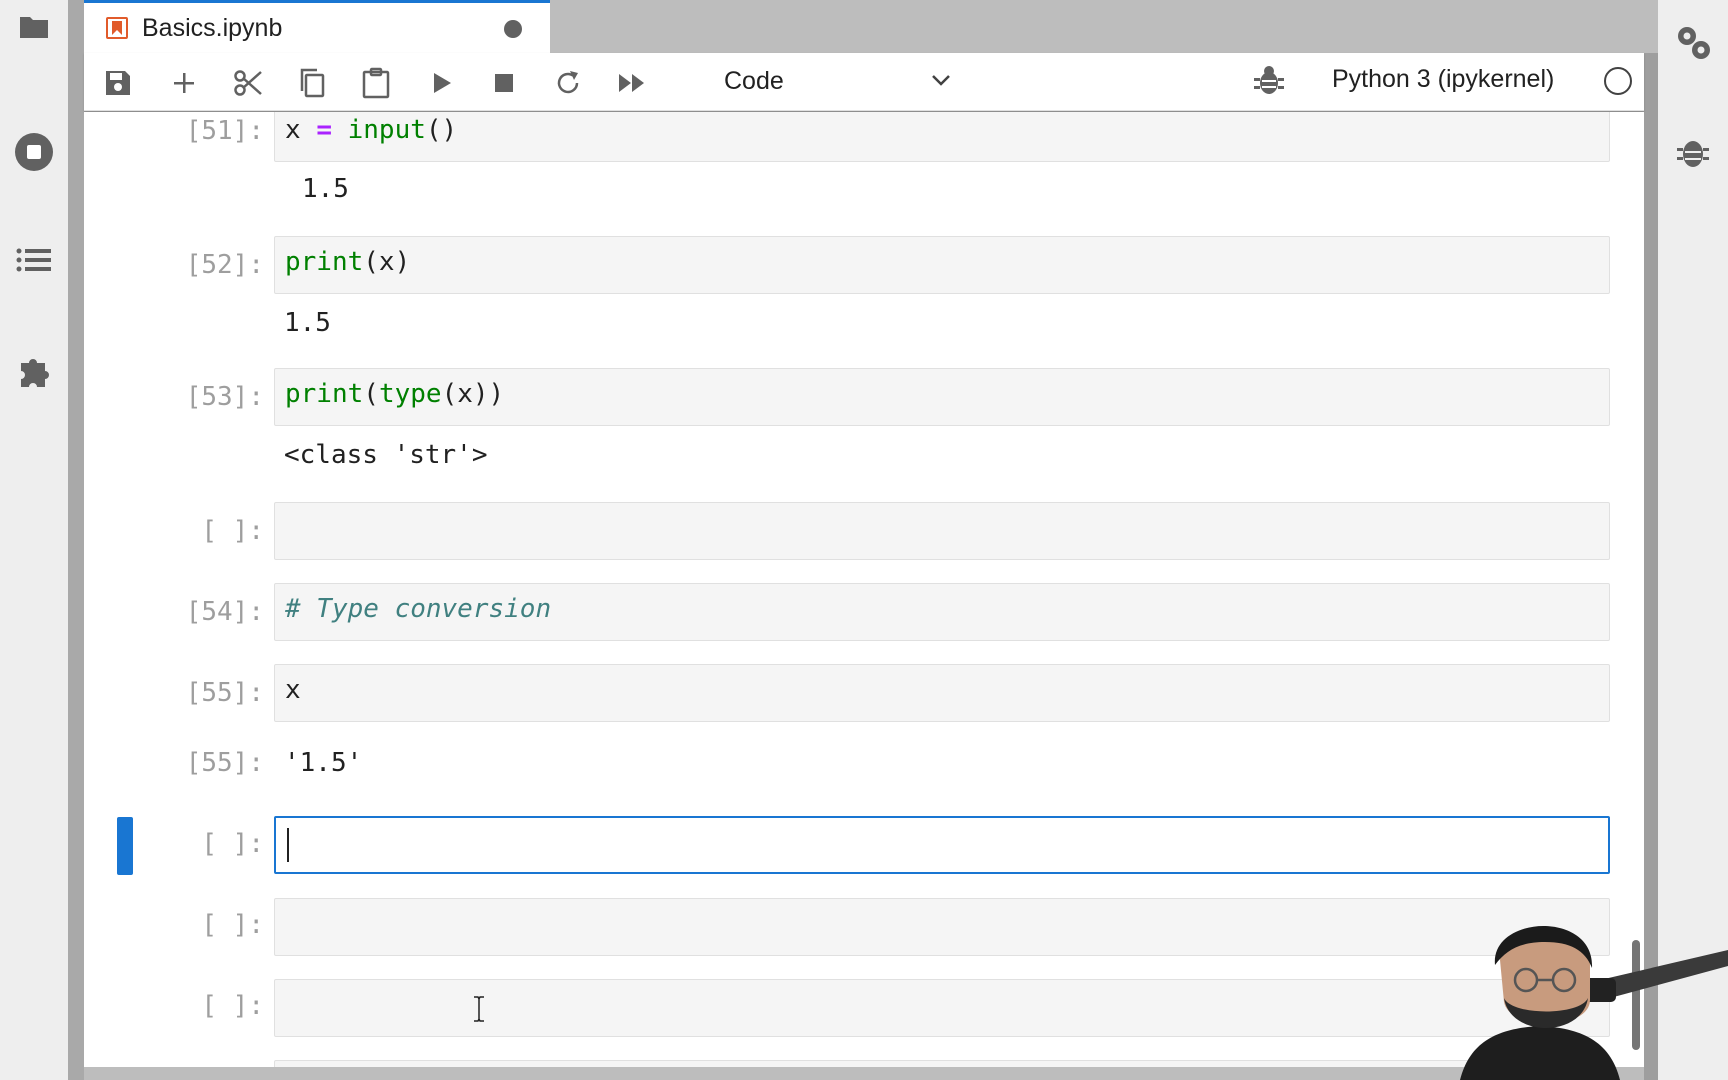 This screenshot has height=1080, width=1728. I want to click on code-line: print(x), so click(348, 262).